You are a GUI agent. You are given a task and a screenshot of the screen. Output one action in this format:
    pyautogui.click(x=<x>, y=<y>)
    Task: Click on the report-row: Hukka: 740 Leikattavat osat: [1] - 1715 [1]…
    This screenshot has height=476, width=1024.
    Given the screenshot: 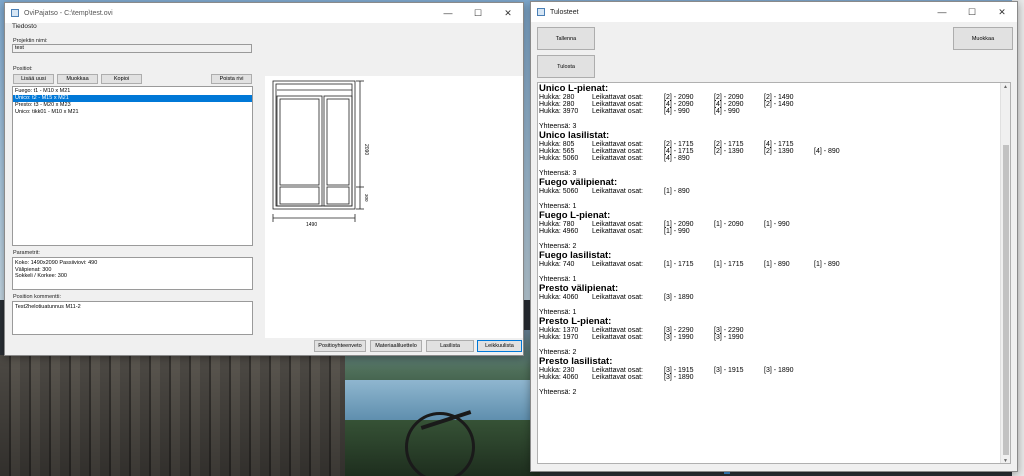 What is the action you would take?
    pyautogui.click(x=774, y=264)
    